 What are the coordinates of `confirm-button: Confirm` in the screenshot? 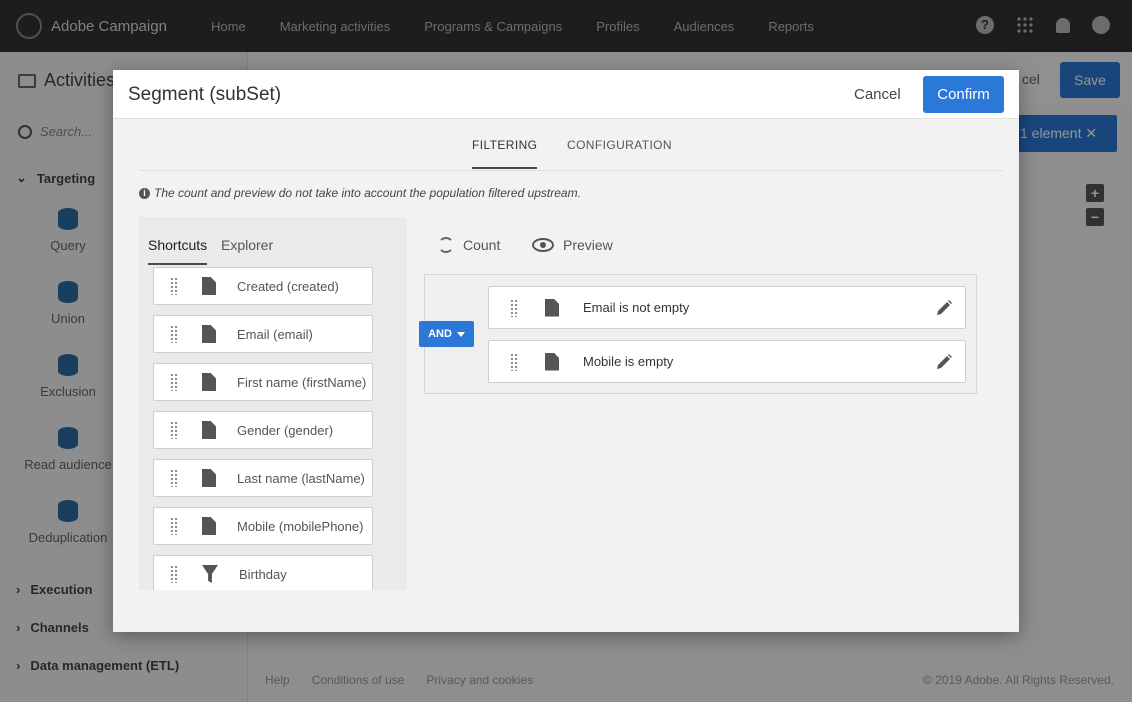 It's located at (963, 94).